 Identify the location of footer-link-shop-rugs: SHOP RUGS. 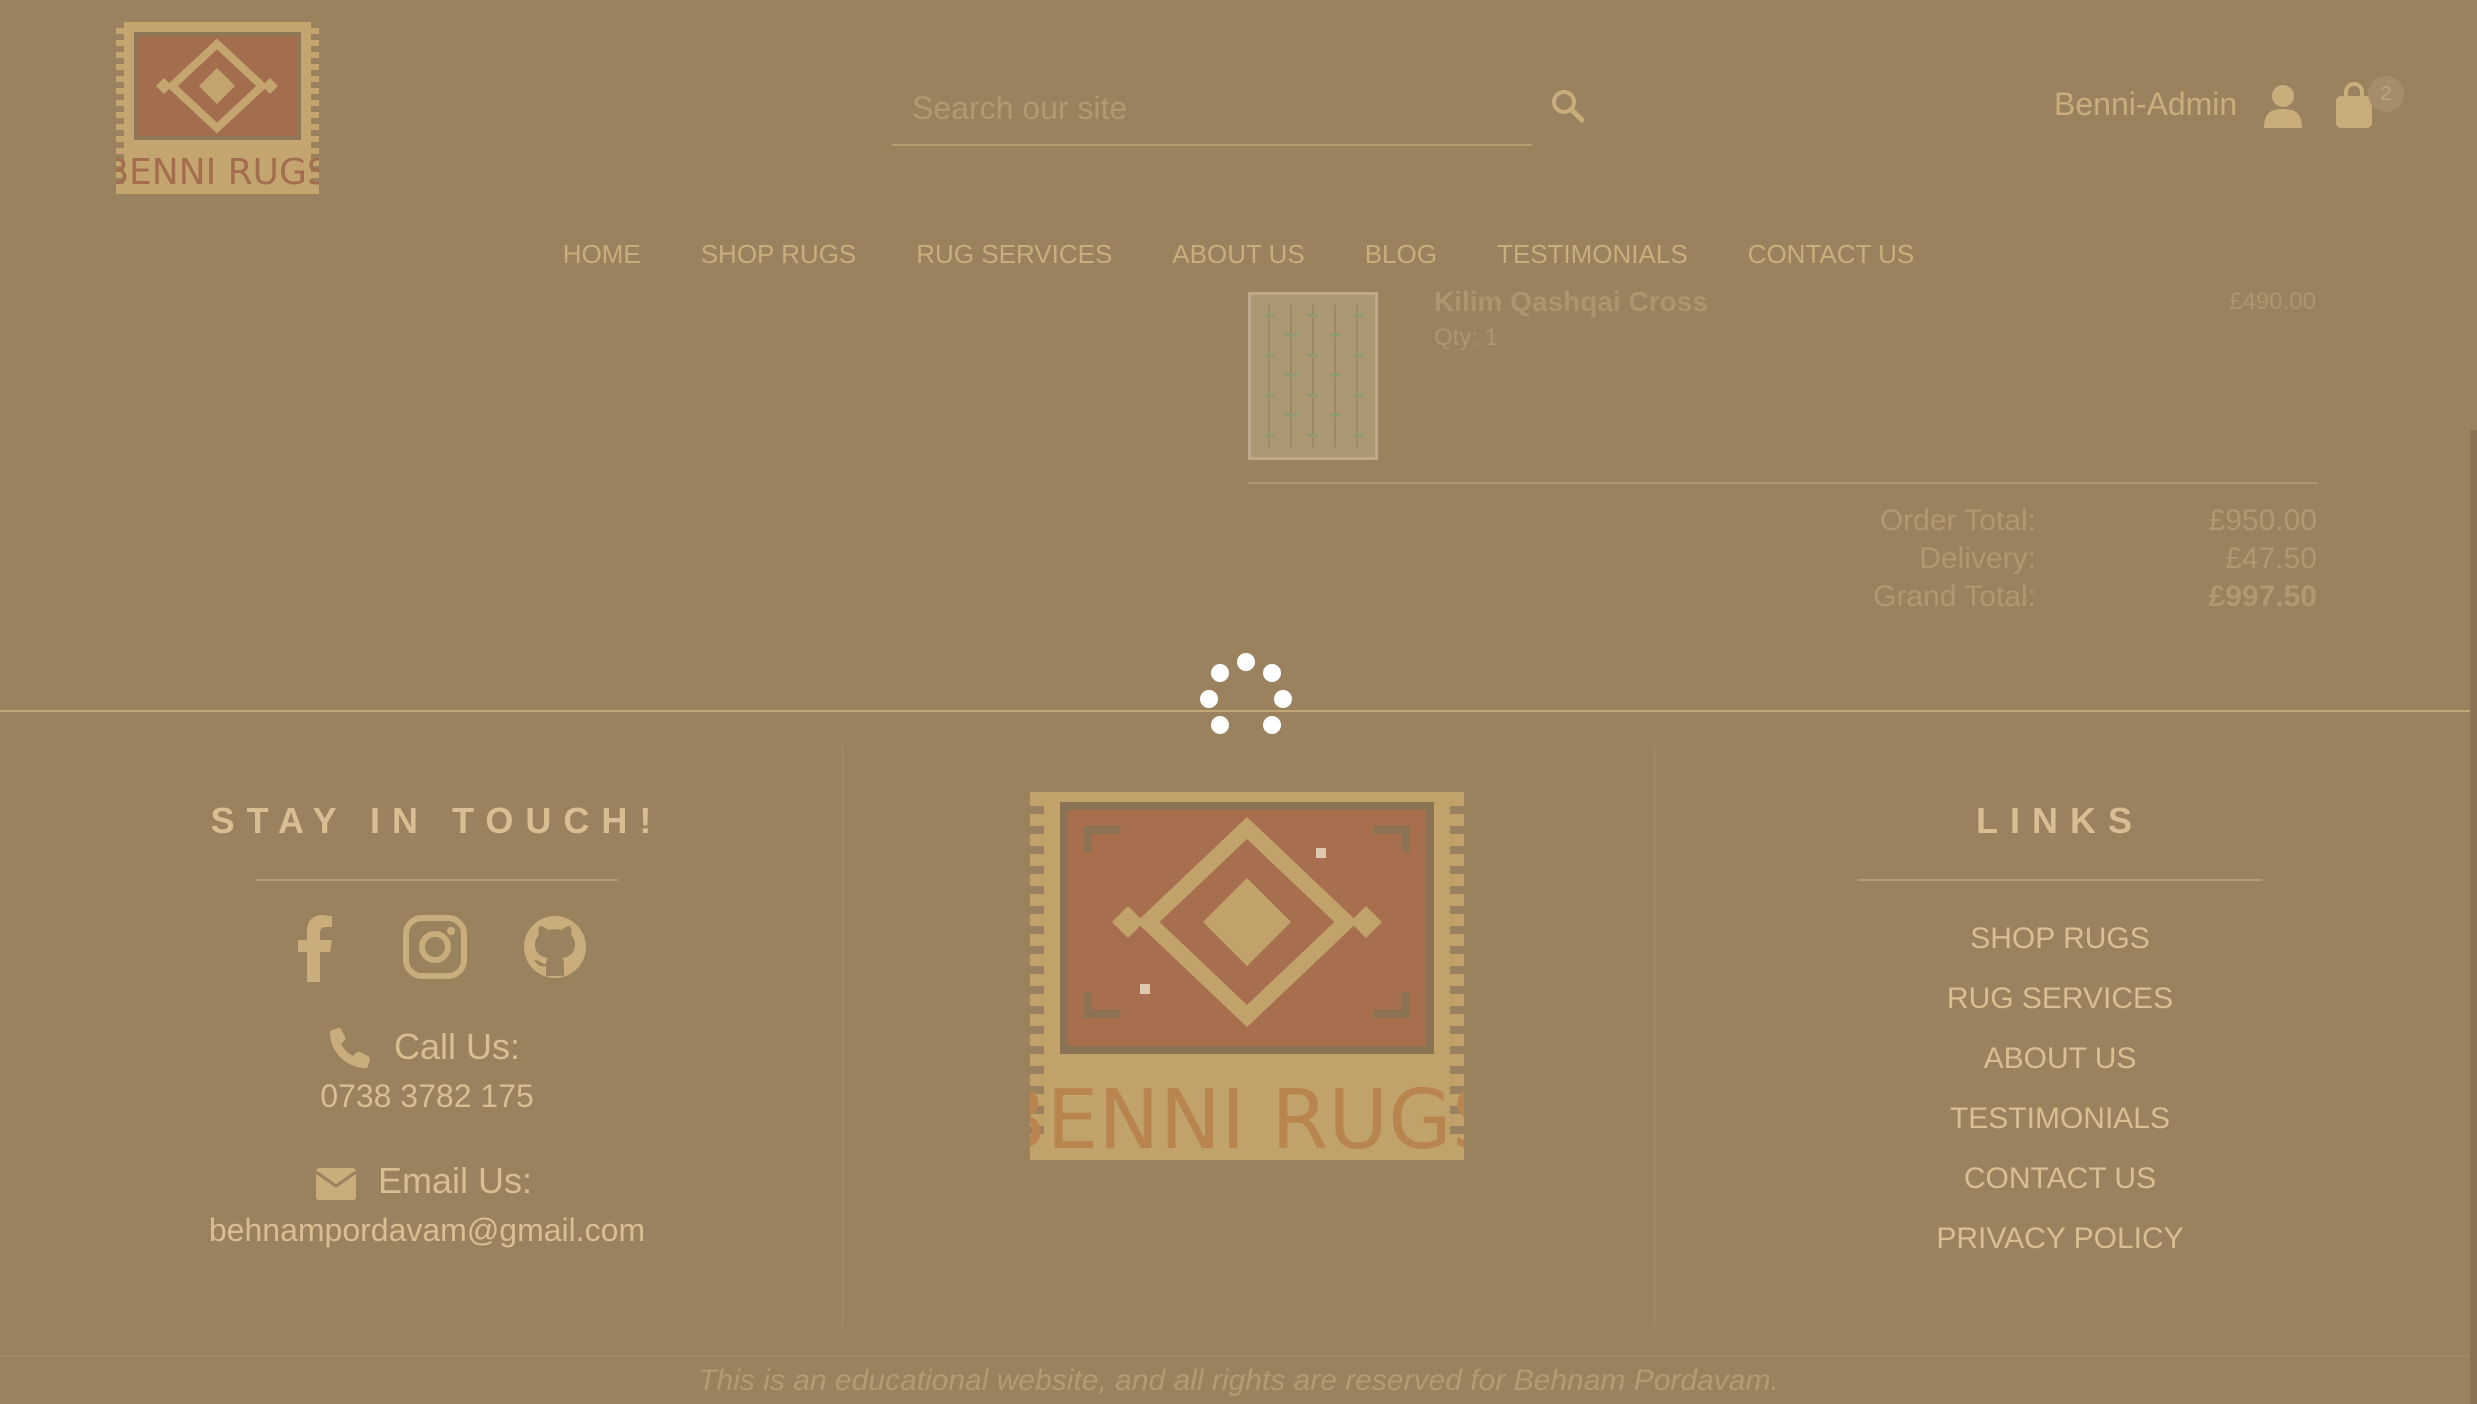
(2060, 939).